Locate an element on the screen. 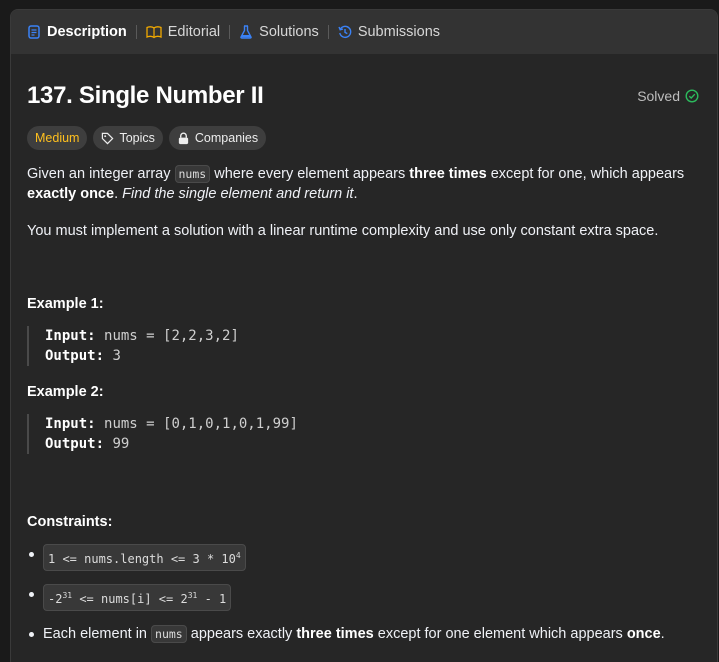 Image resolution: width=719 pixels, height=662 pixels. history-icon is located at coordinates (345, 32).